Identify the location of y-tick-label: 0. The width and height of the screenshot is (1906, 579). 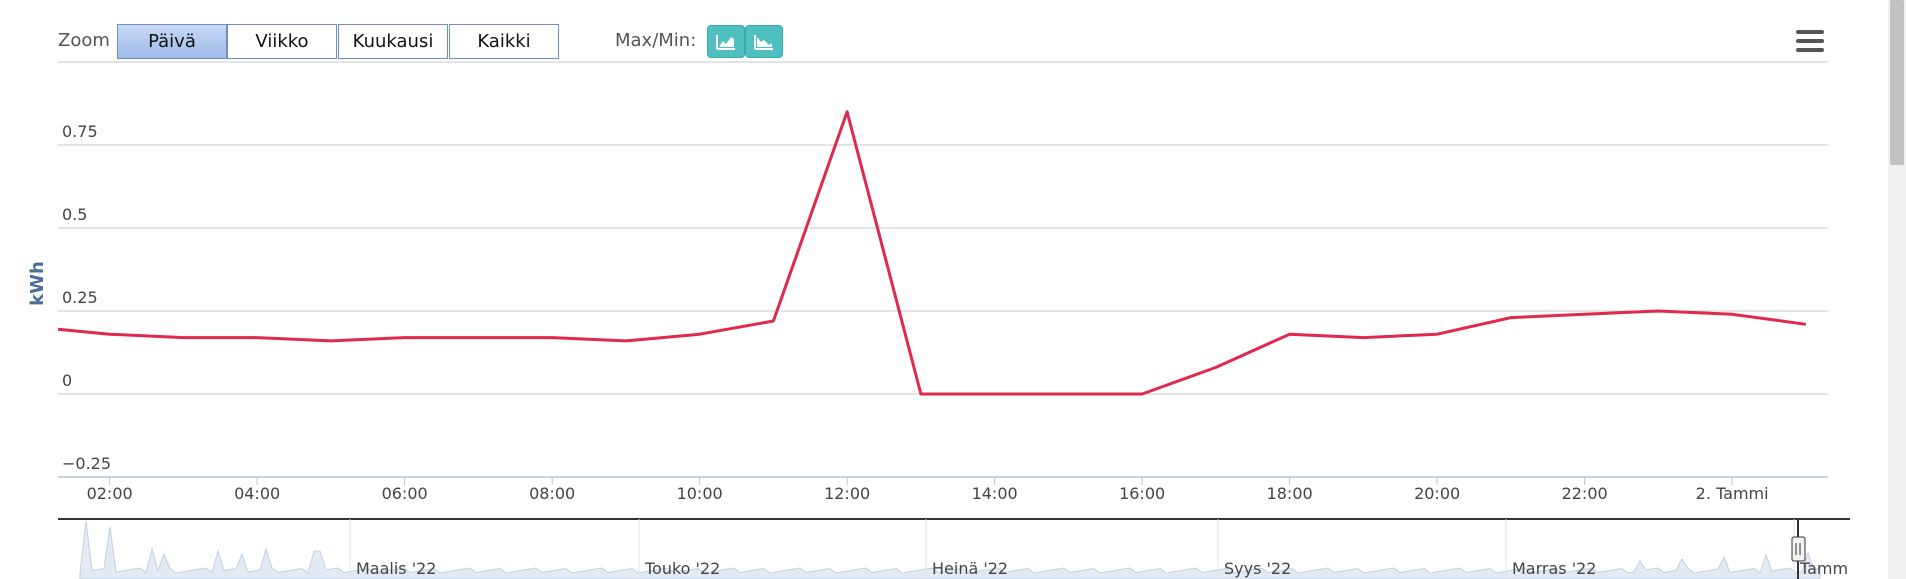
(67, 380).